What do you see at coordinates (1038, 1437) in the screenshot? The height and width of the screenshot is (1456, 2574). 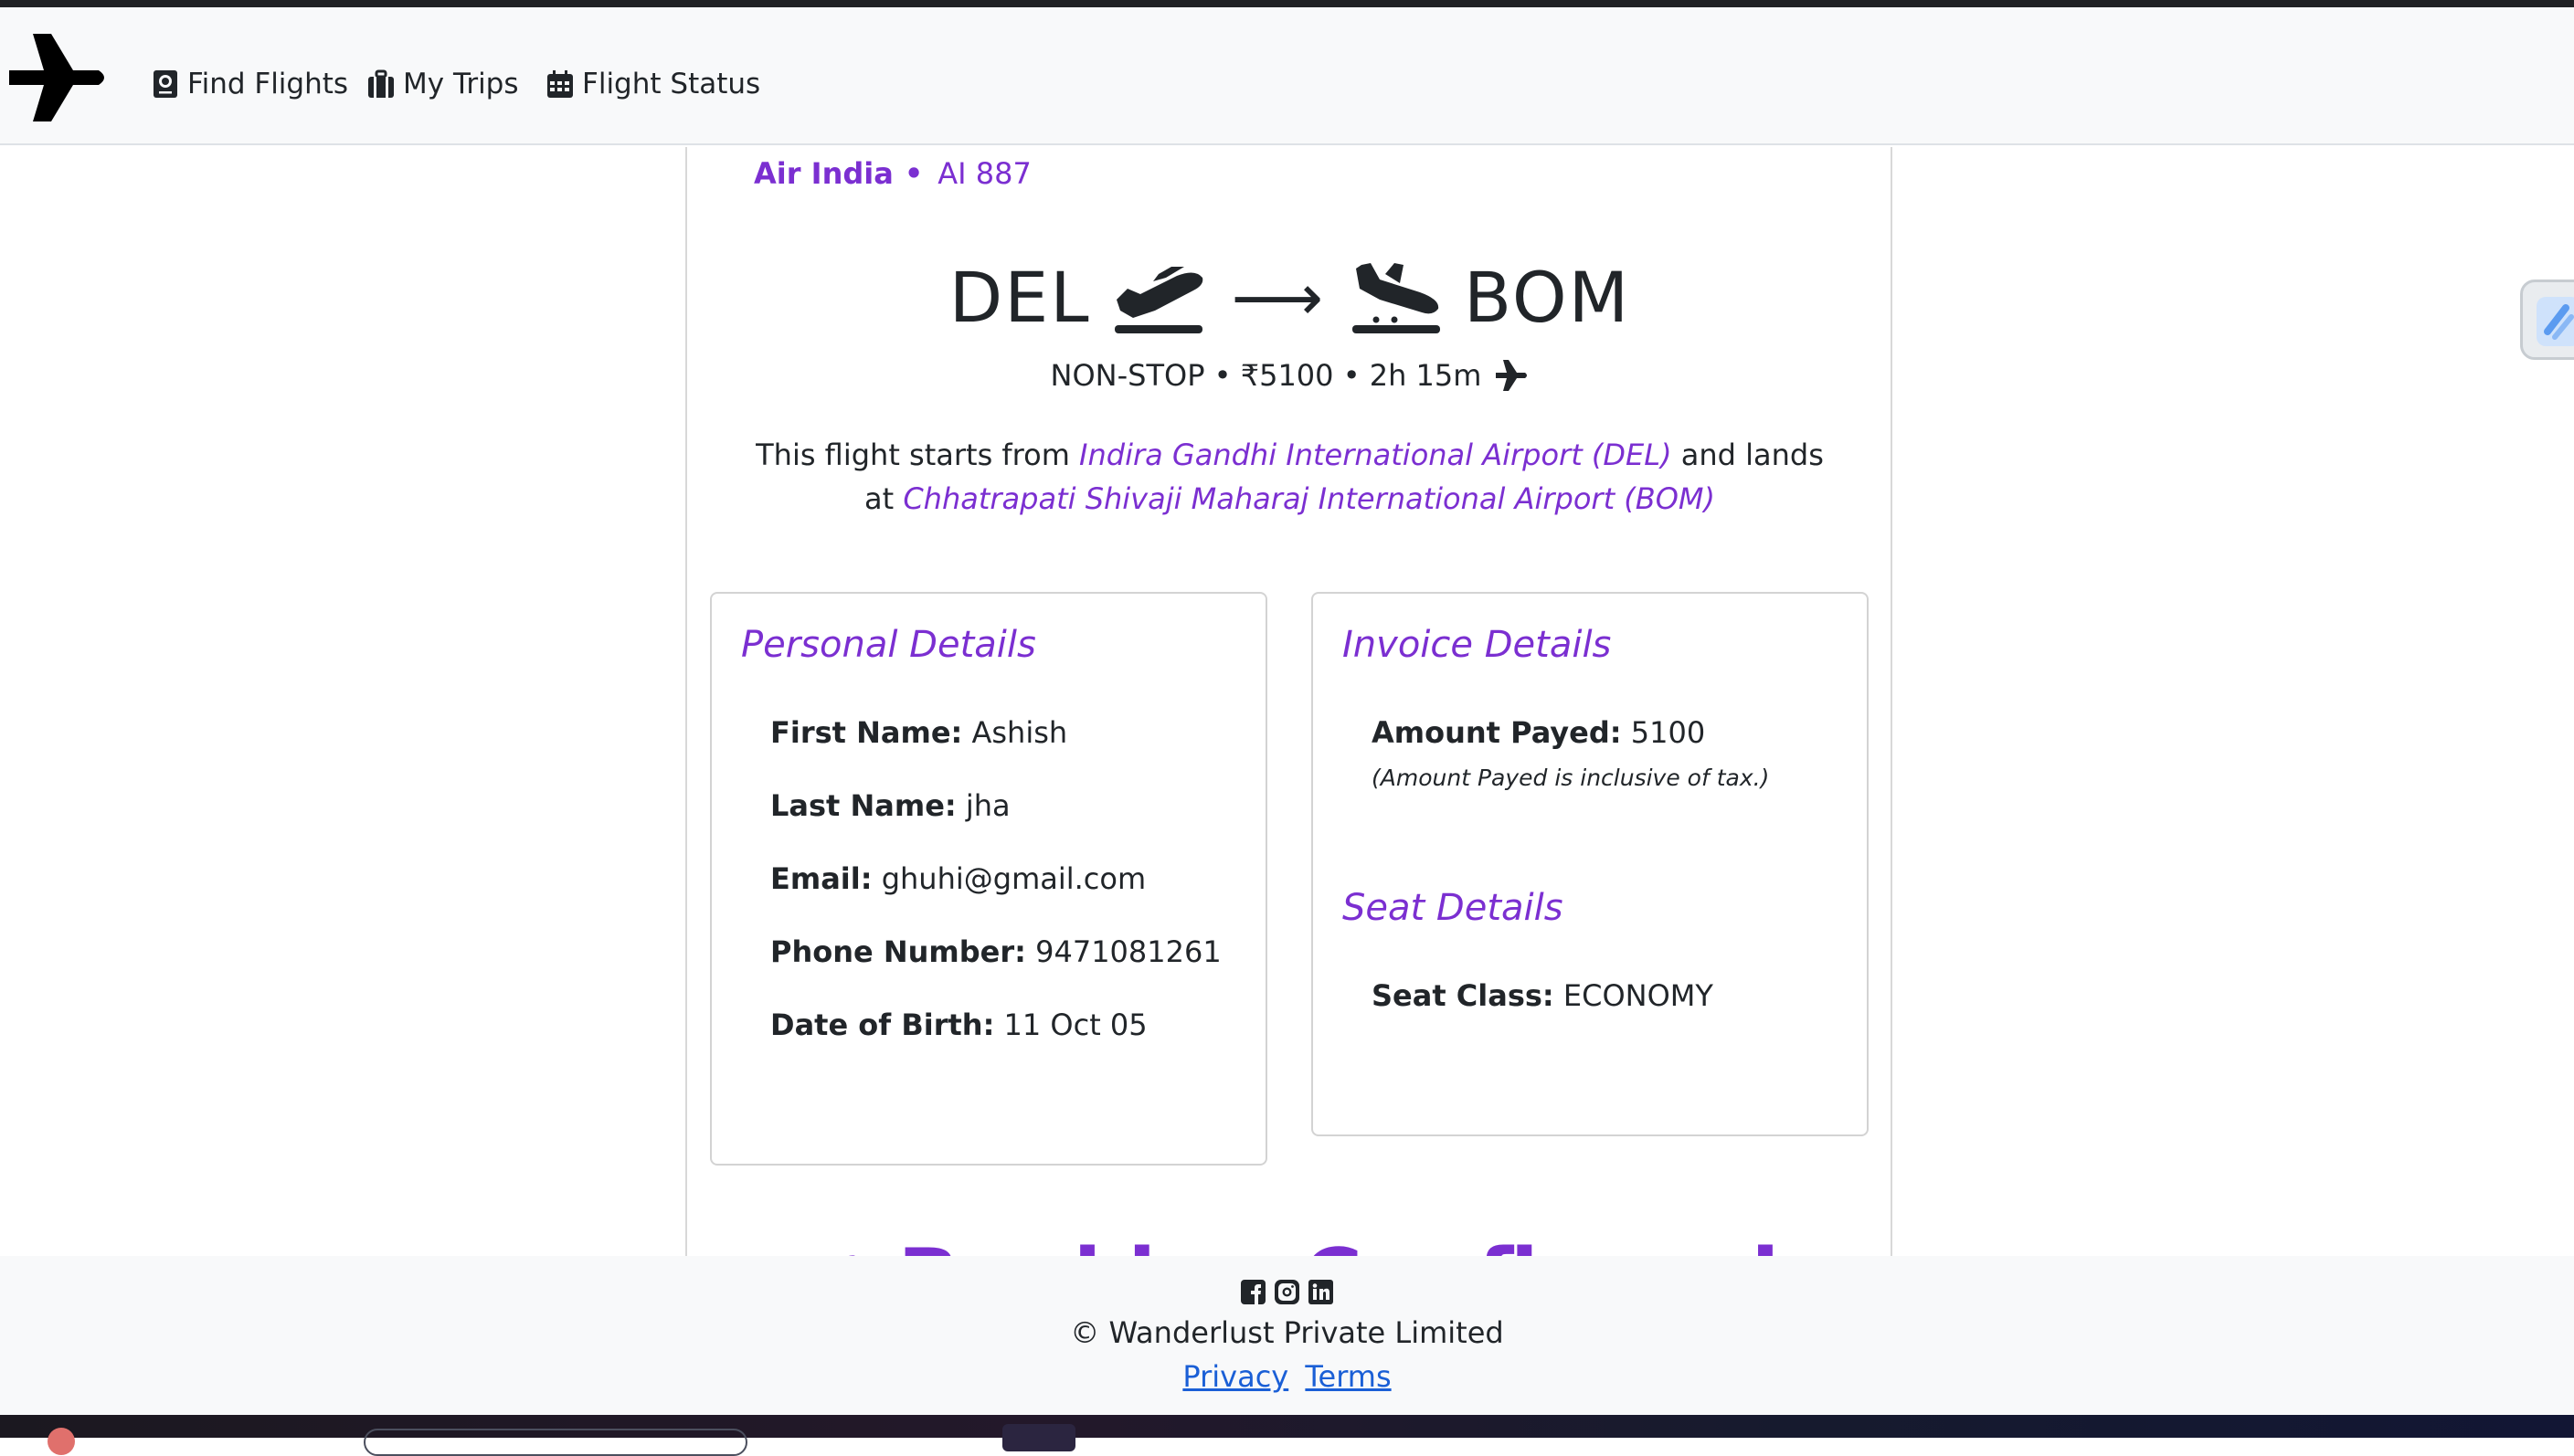 I see `taskbar-app-icon` at bounding box center [1038, 1437].